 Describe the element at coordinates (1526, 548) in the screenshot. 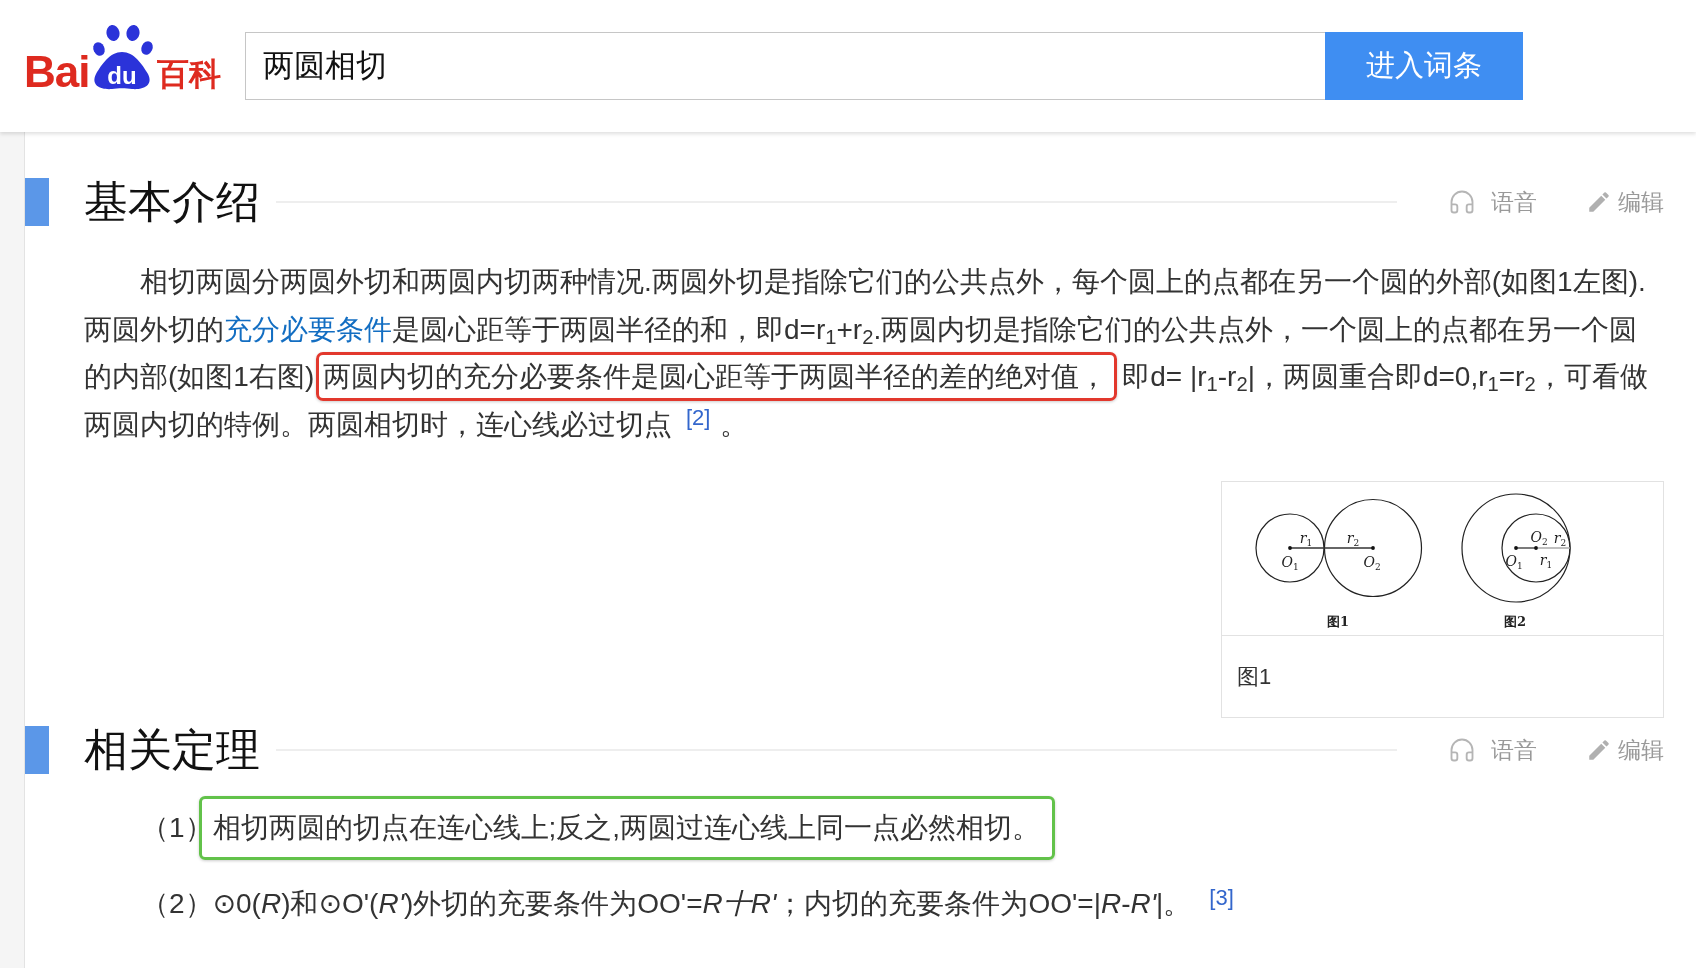

I see `center-line` at that location.